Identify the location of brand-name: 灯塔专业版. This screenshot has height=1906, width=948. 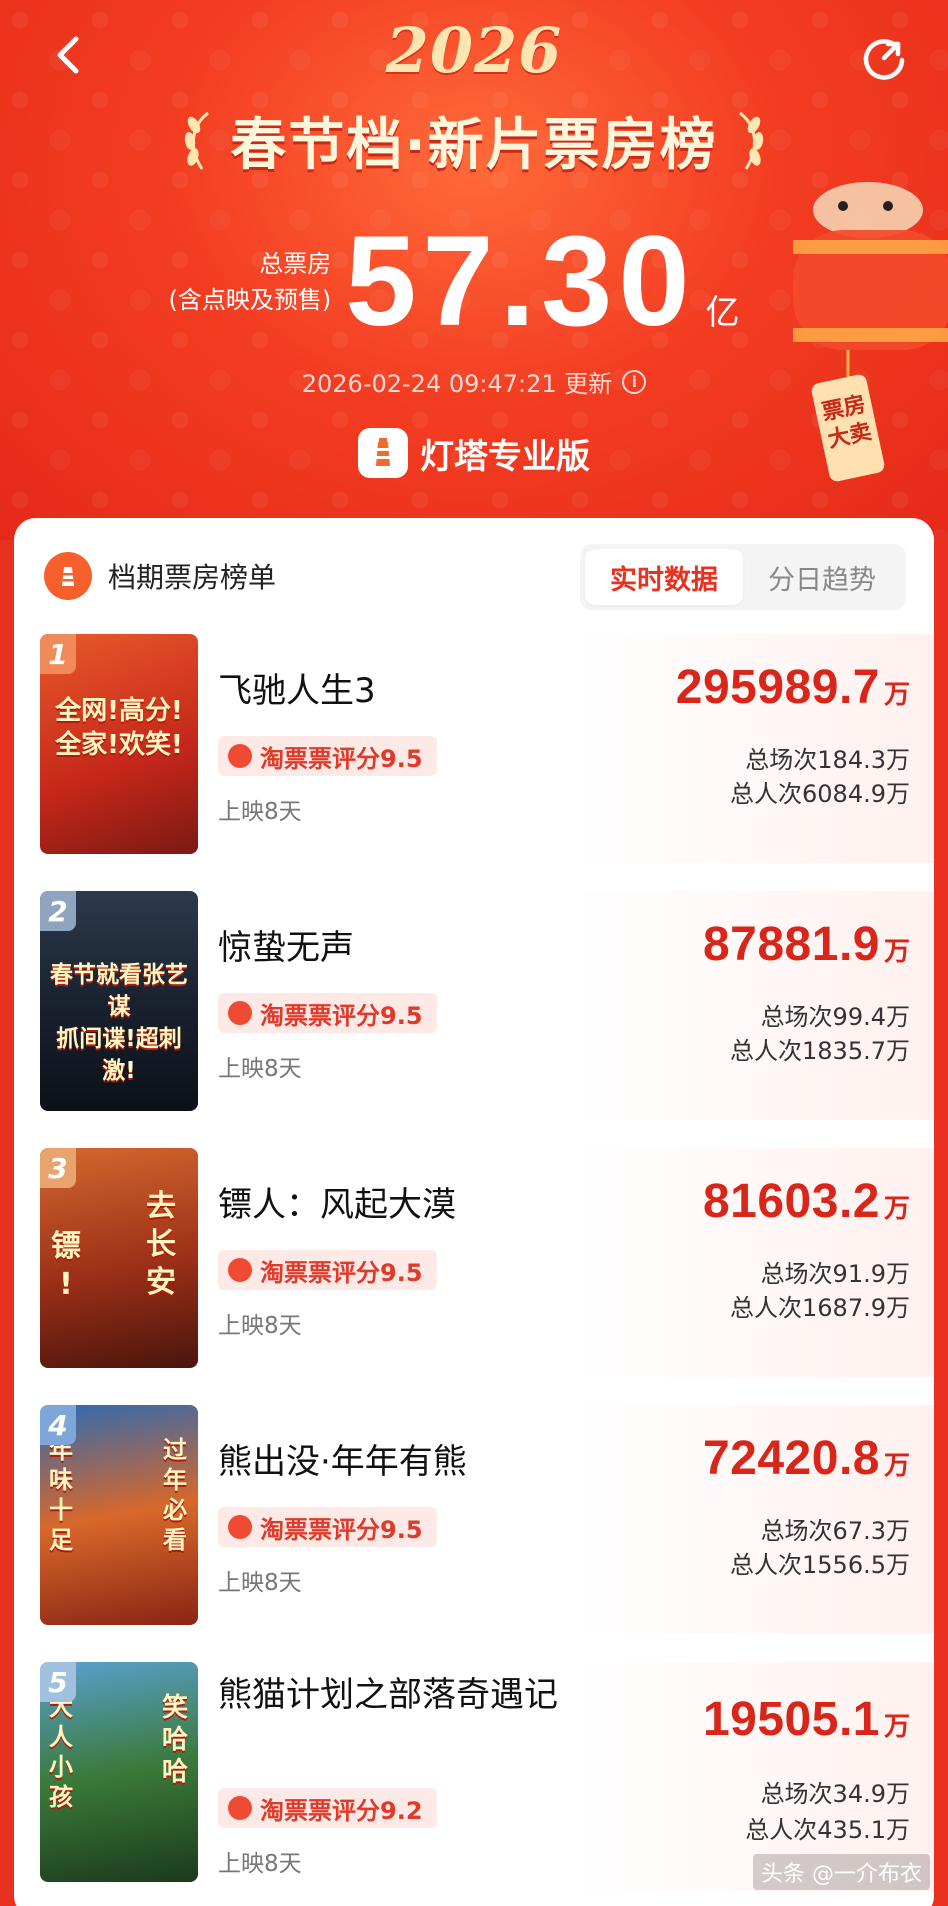
(505, 456).